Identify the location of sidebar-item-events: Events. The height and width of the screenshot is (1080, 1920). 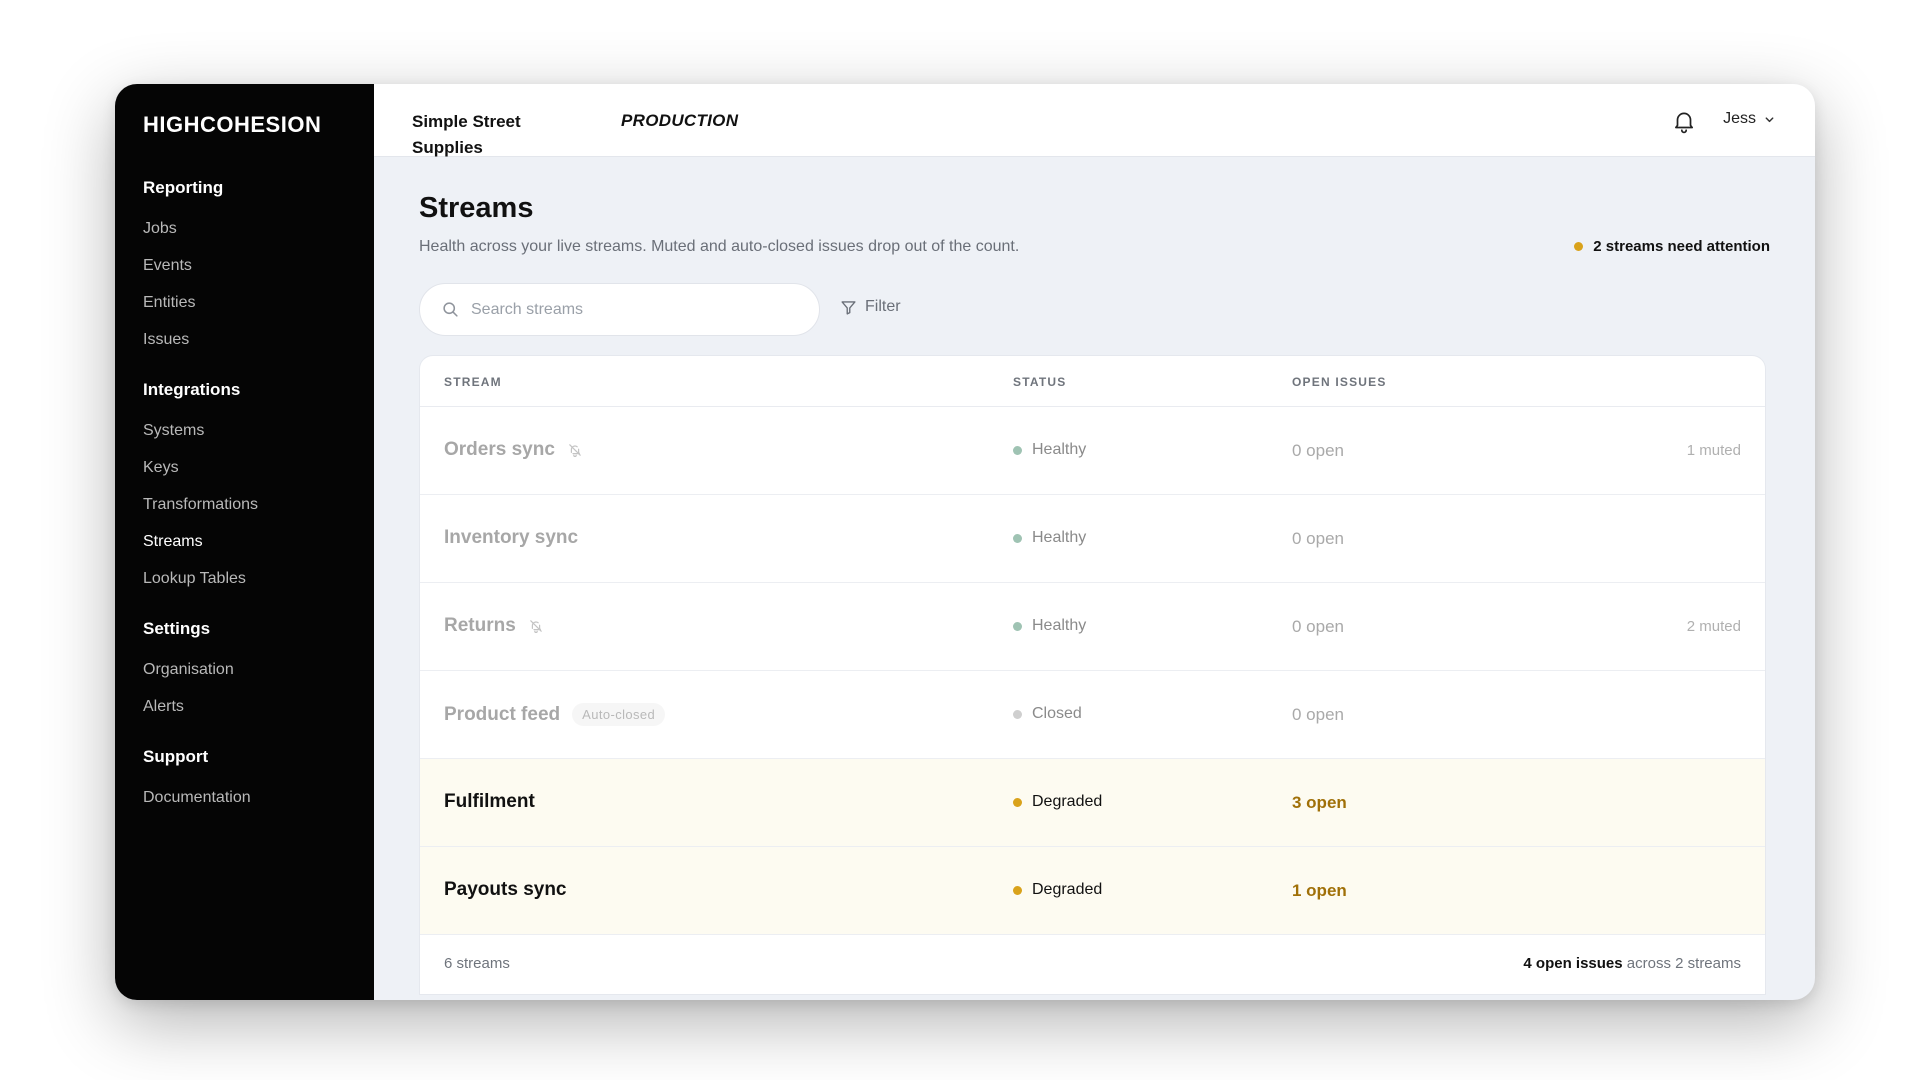
(258, 265).